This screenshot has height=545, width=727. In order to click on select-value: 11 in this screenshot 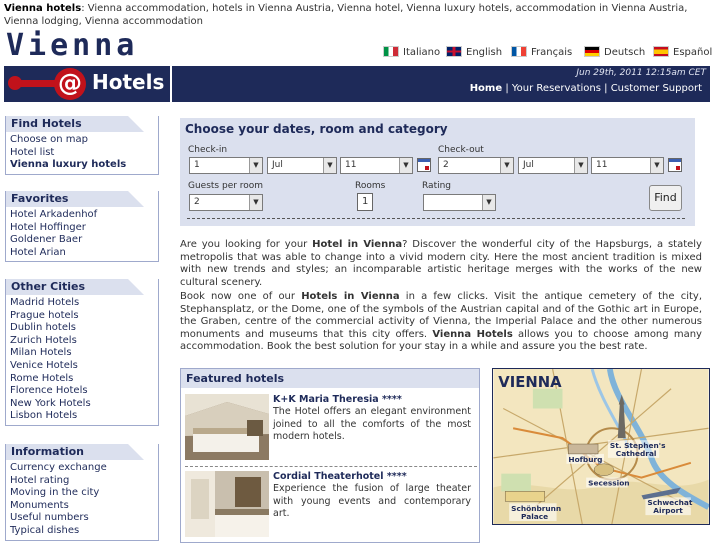, I will do `click(351, 165)`.